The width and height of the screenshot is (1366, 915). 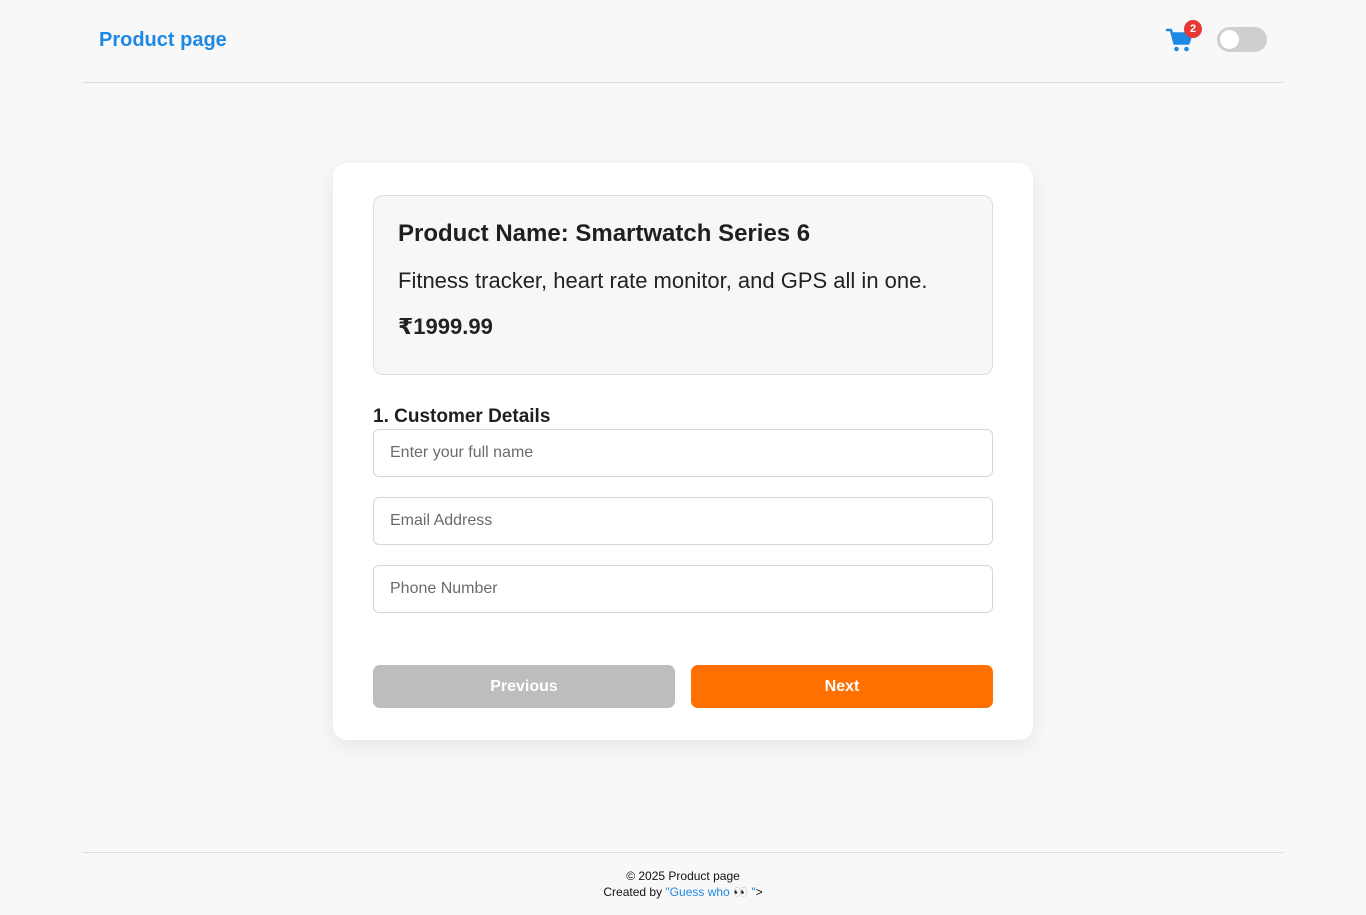 What do you see at coordinates (842, 686) in the screenshot?
I see `next-button: Next` at bounding box center [842, 686].